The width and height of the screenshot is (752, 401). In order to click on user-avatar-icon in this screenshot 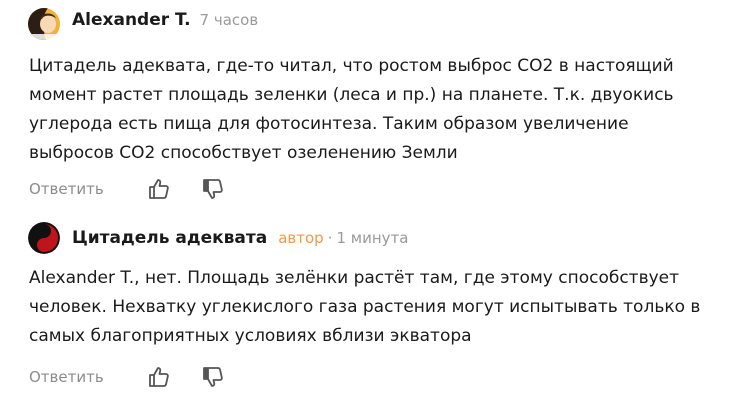, I will do `click(44, 24)`.